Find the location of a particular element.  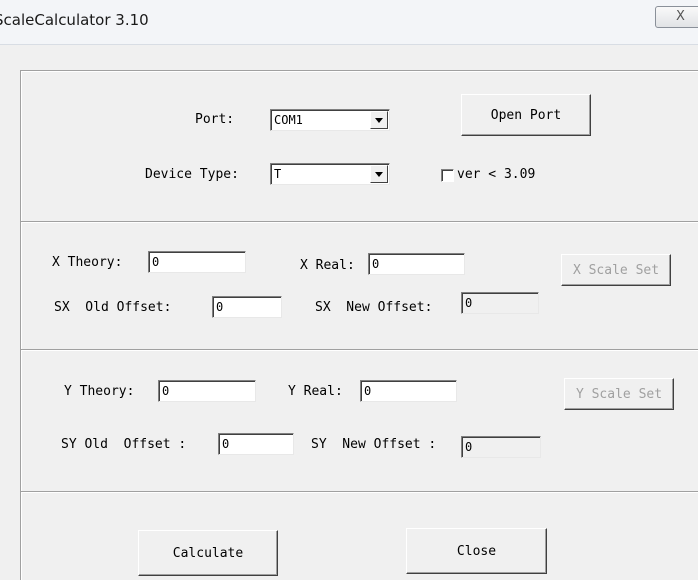

x-scale-set-button: X Scale Set is located at coordinates (616, 270).